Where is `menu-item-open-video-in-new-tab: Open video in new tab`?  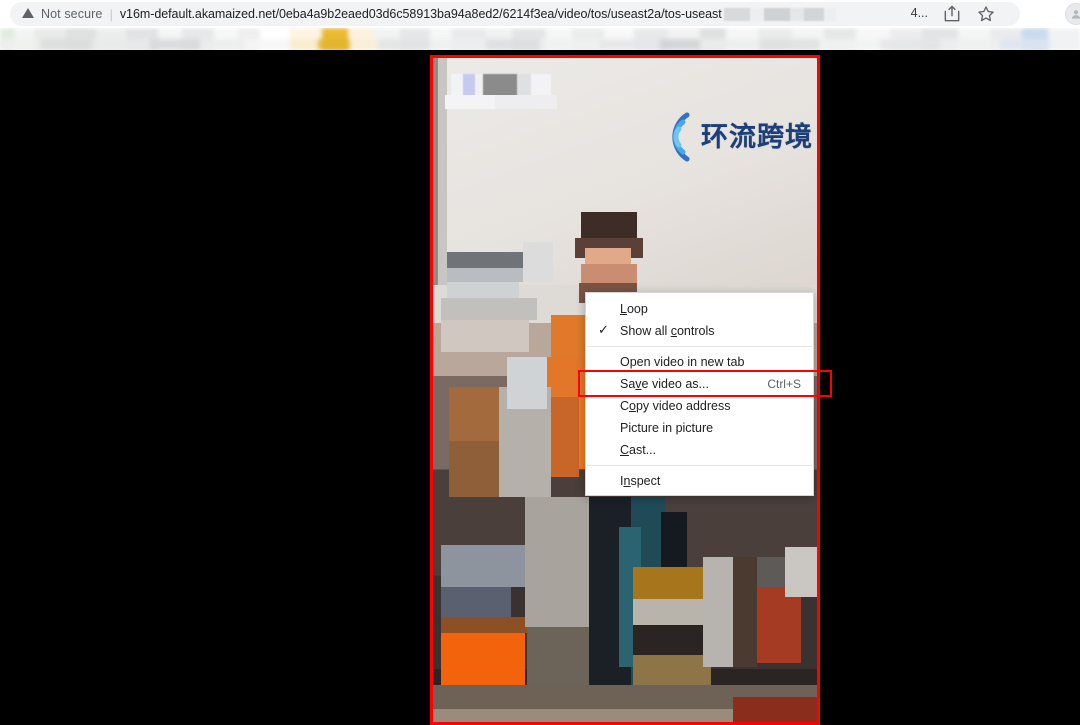
menu-item-open-video-in-new-tab: Open video in new tab is located at coordinates (699, 362).